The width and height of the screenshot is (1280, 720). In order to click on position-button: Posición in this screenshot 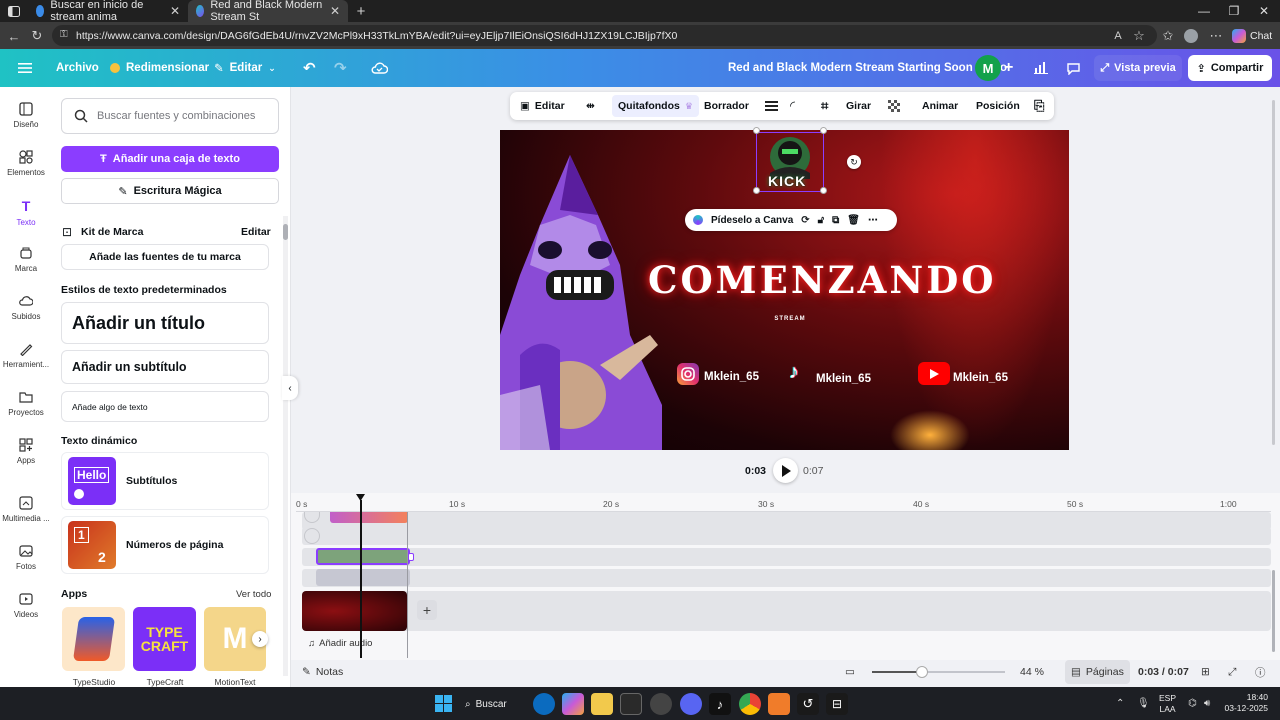, I will do `click(998, 106)`.